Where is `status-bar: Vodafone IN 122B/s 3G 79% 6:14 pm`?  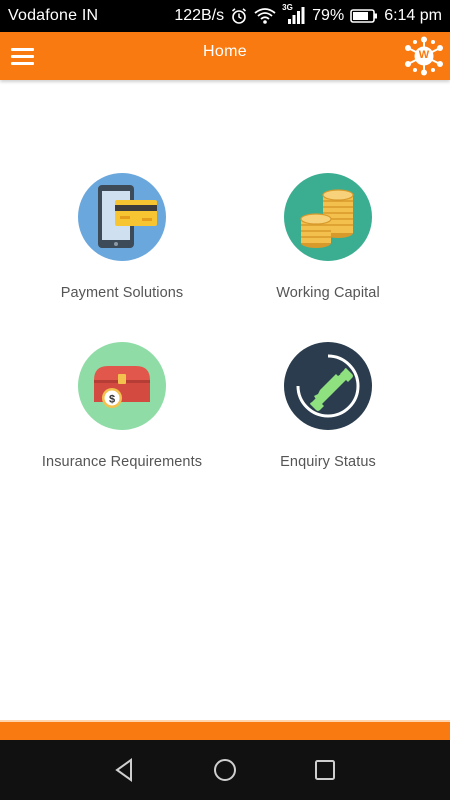 status-bar: Vodafone IN 122B/s 3G 79% 6:14 pm is located at coordinates (225, 16).